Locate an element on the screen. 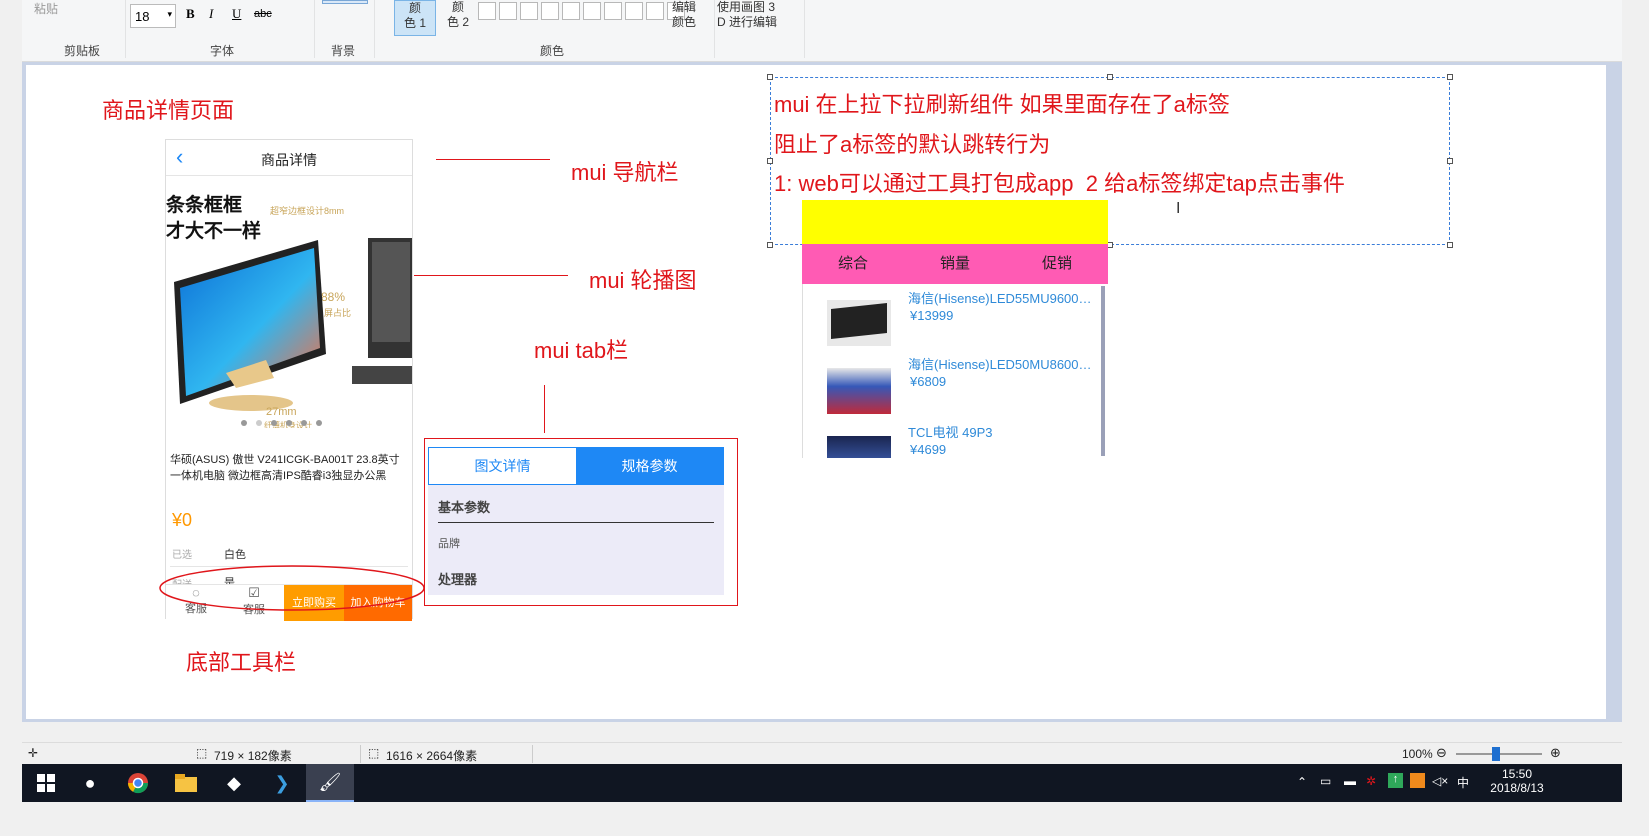 This screenshot has height=836, width=1649. antivirus-icon: ✲ is located at coordinates (1371, 781).